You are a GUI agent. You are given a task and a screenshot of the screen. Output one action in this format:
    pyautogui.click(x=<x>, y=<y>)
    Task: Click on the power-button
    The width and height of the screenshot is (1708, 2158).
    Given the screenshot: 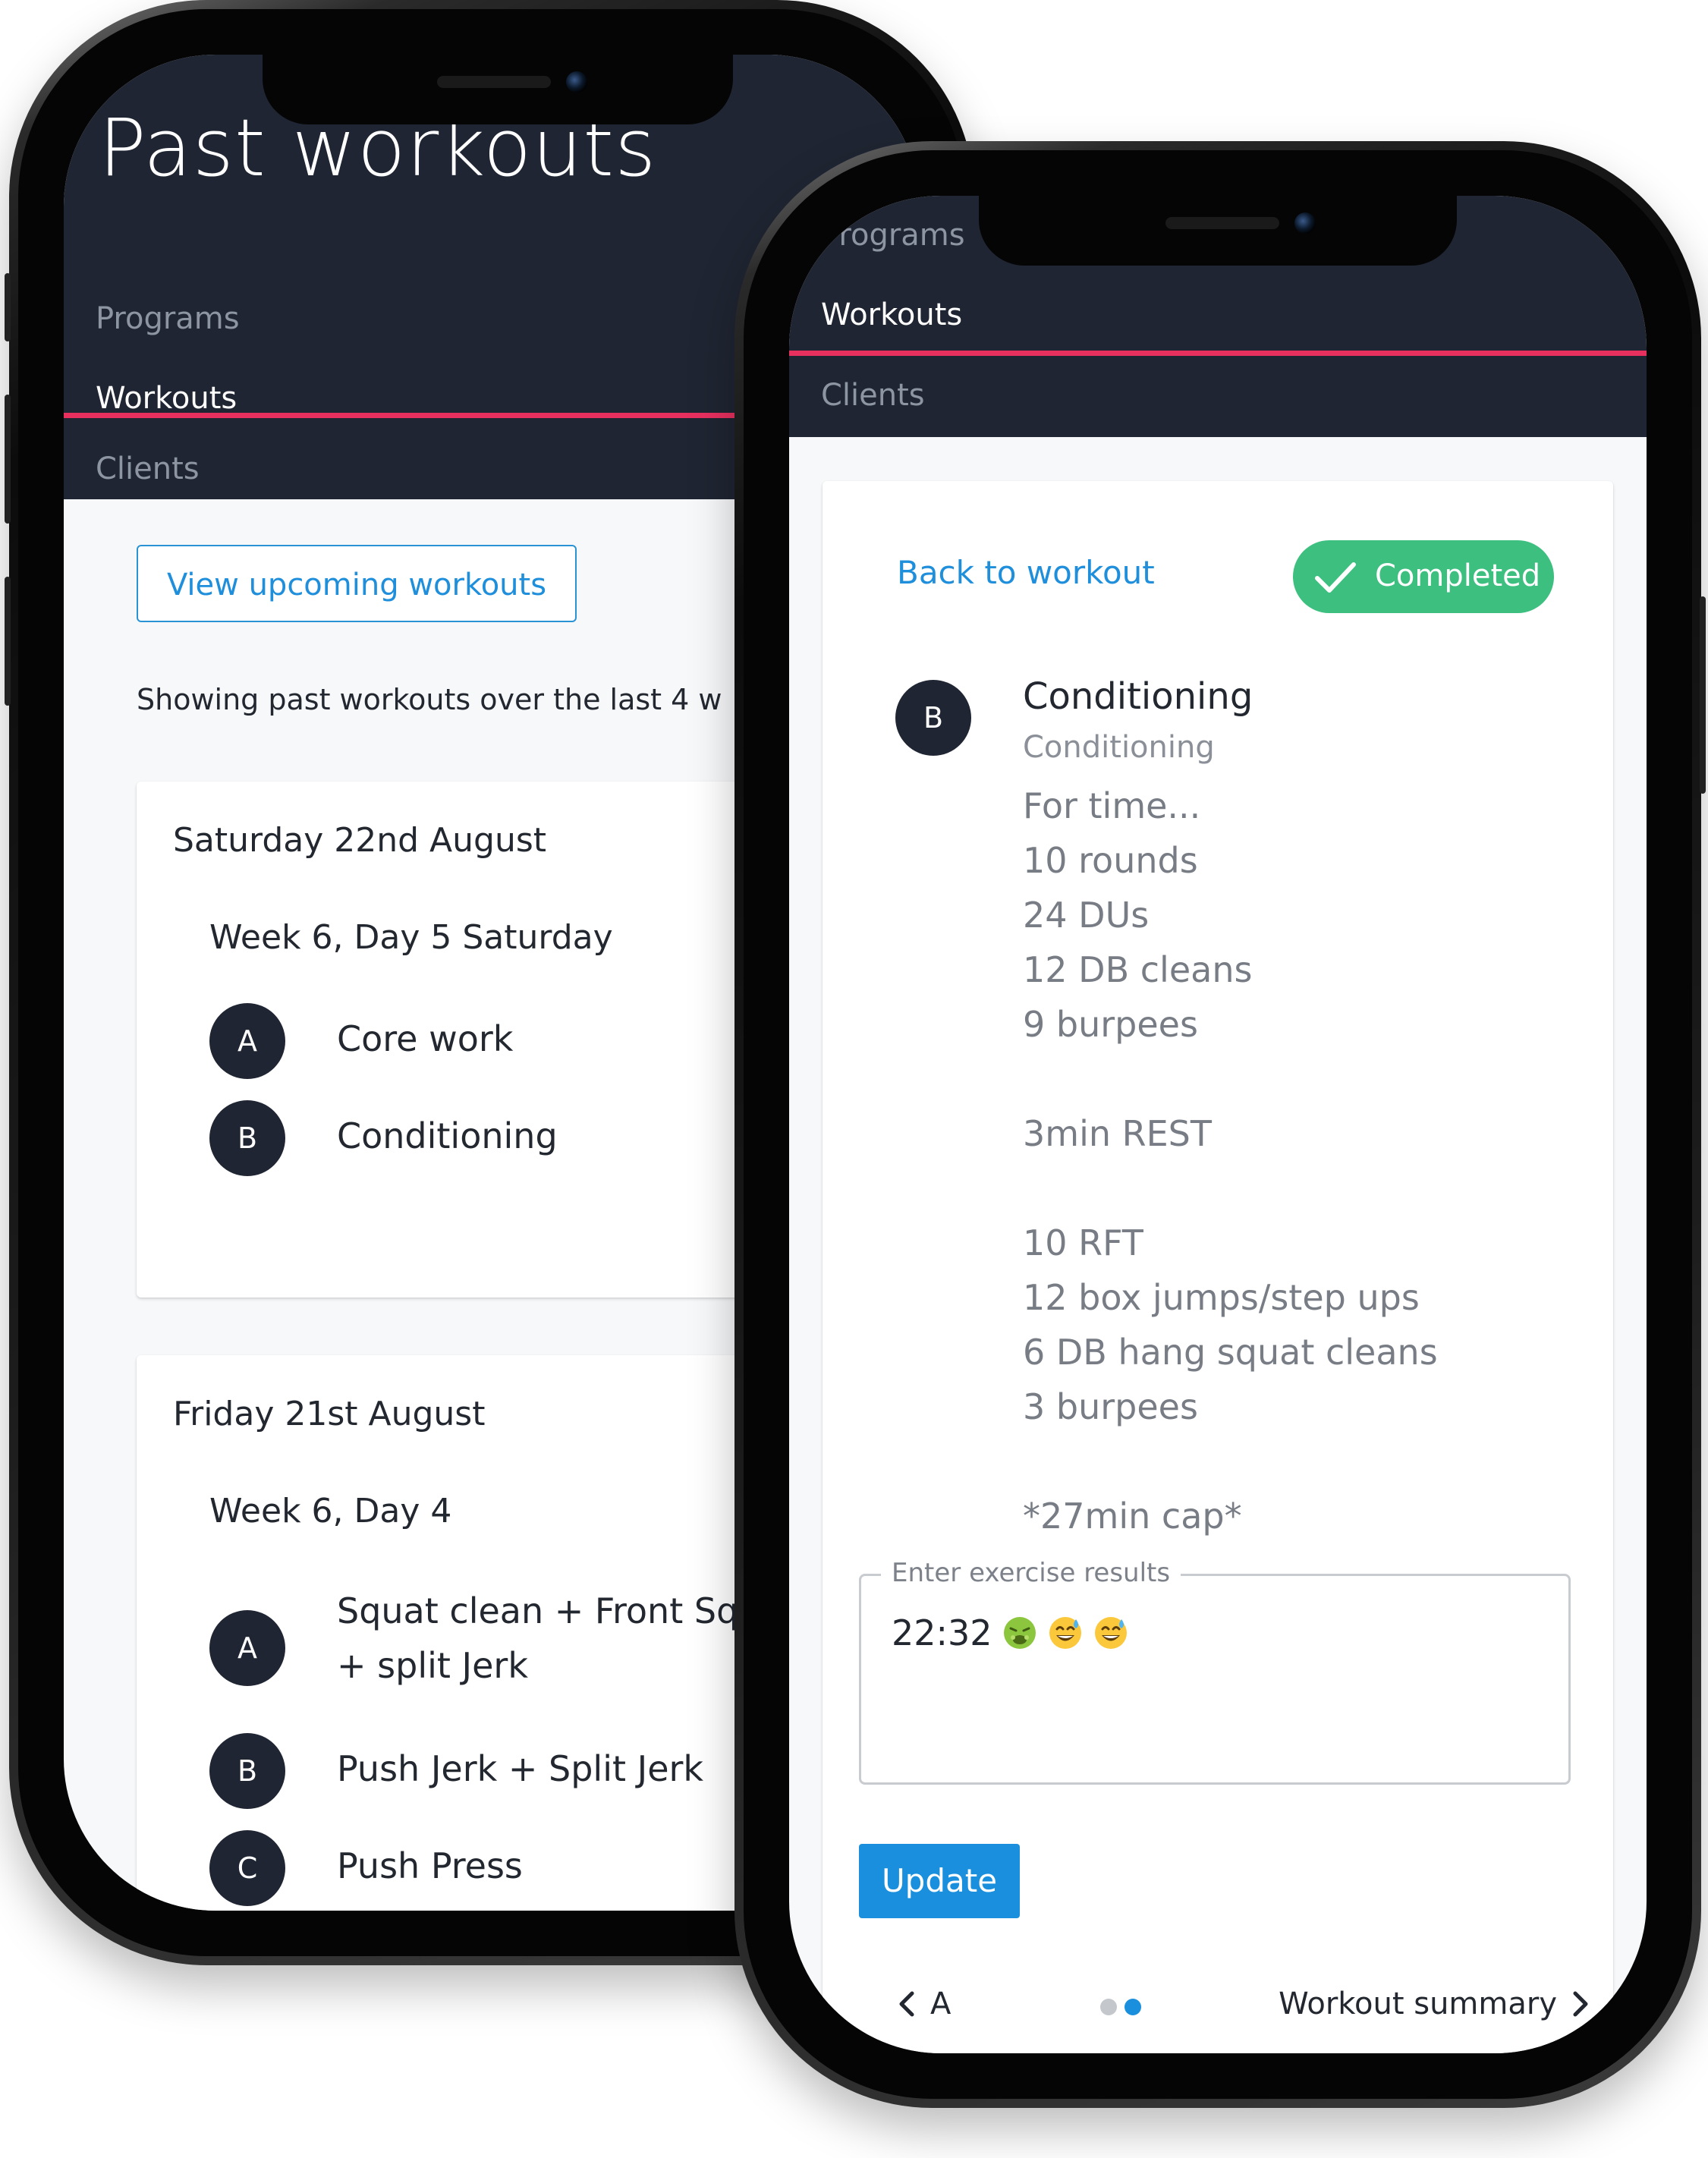 What is the action you would take?
    pyautogui.click(x=1703, y=695)
    